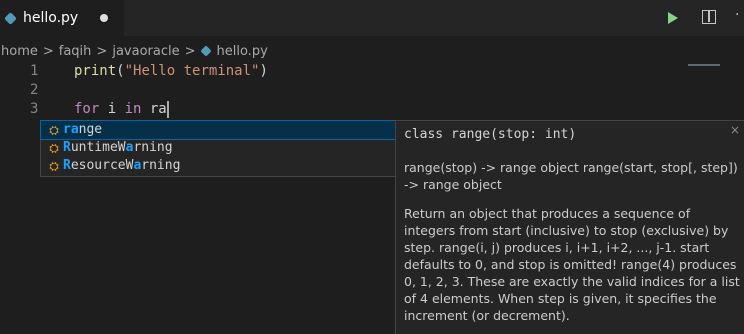 This screenshot has height=334, width=744. Describe the element at coordinates (154, 109) in the screenshot. I see `code-token: ra` at that location.